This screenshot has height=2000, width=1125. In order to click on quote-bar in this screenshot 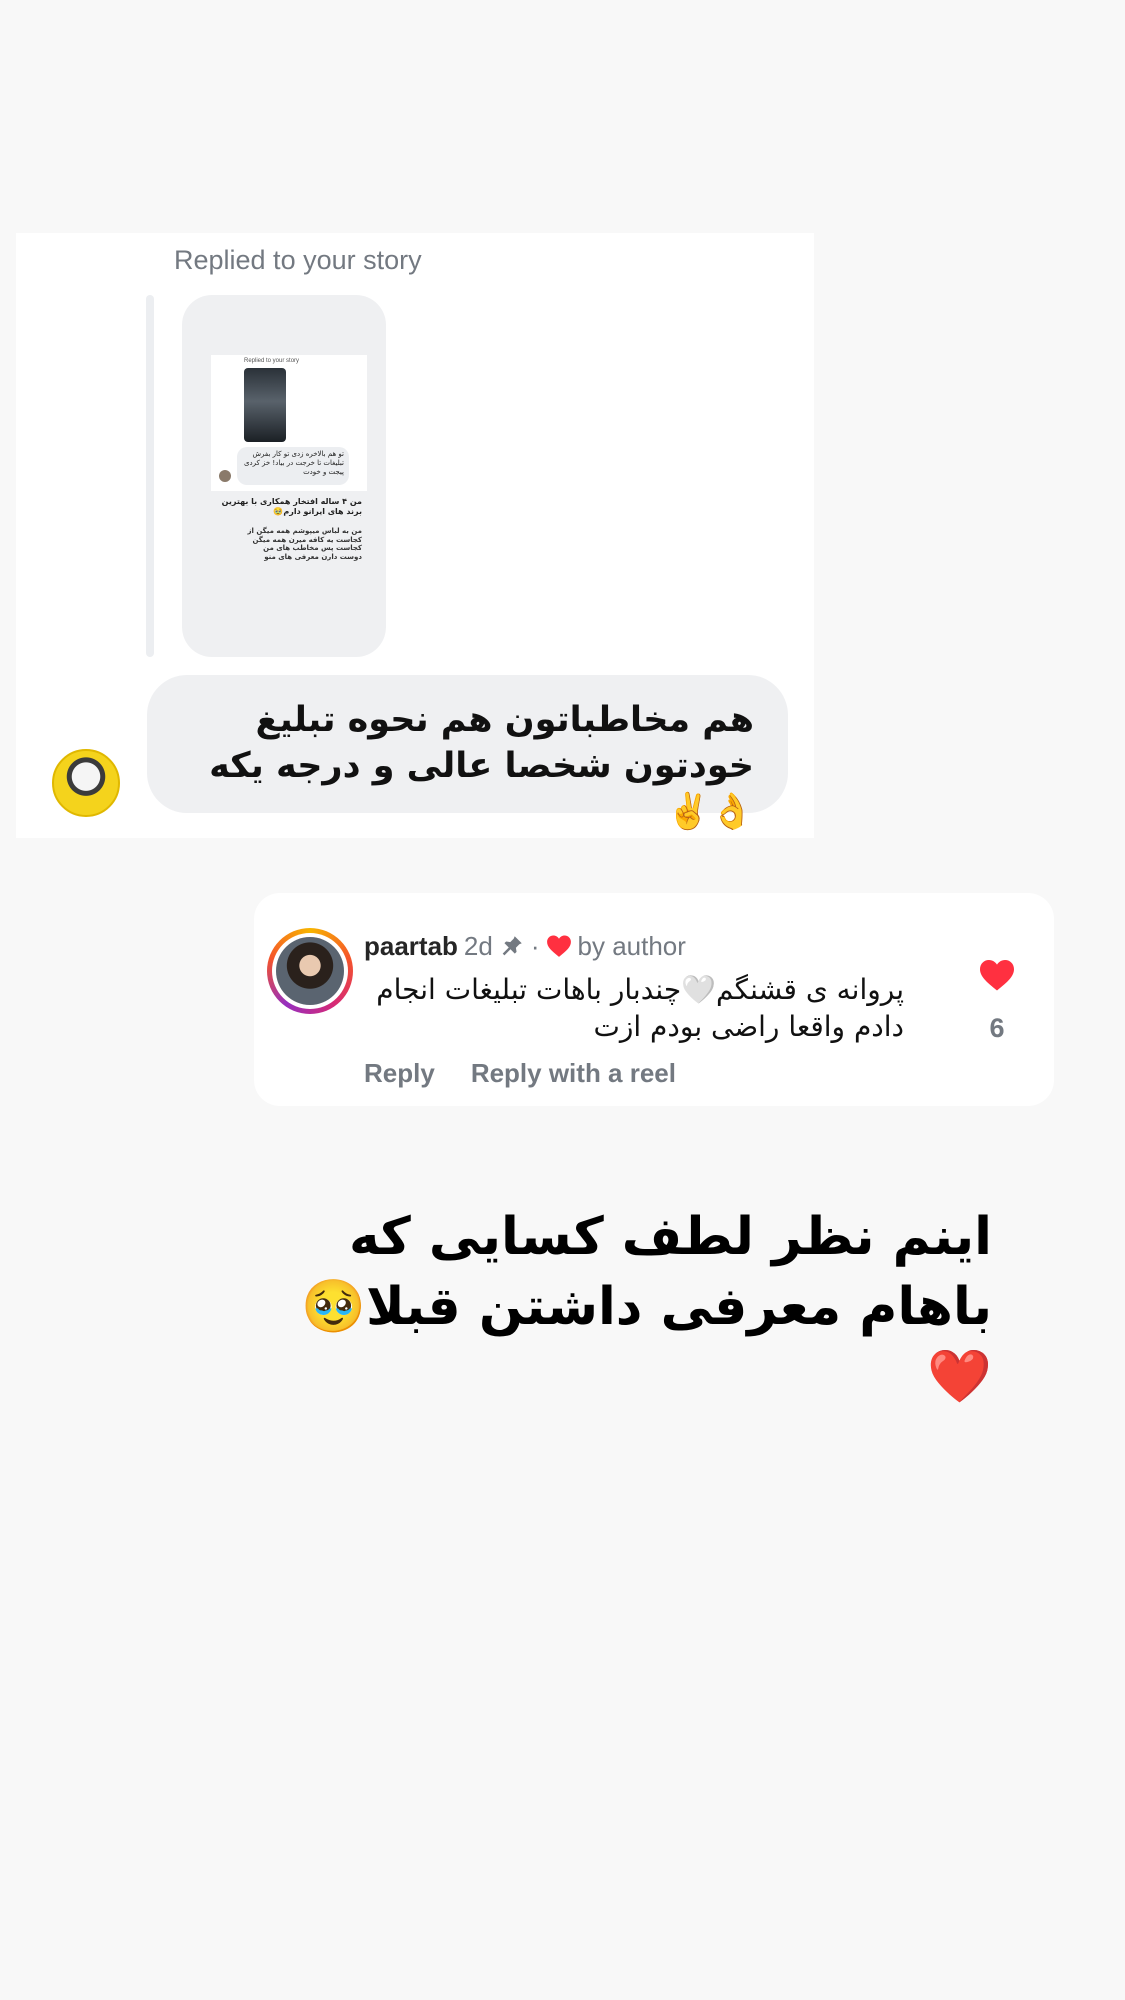, I will do `click(150, 476)`.